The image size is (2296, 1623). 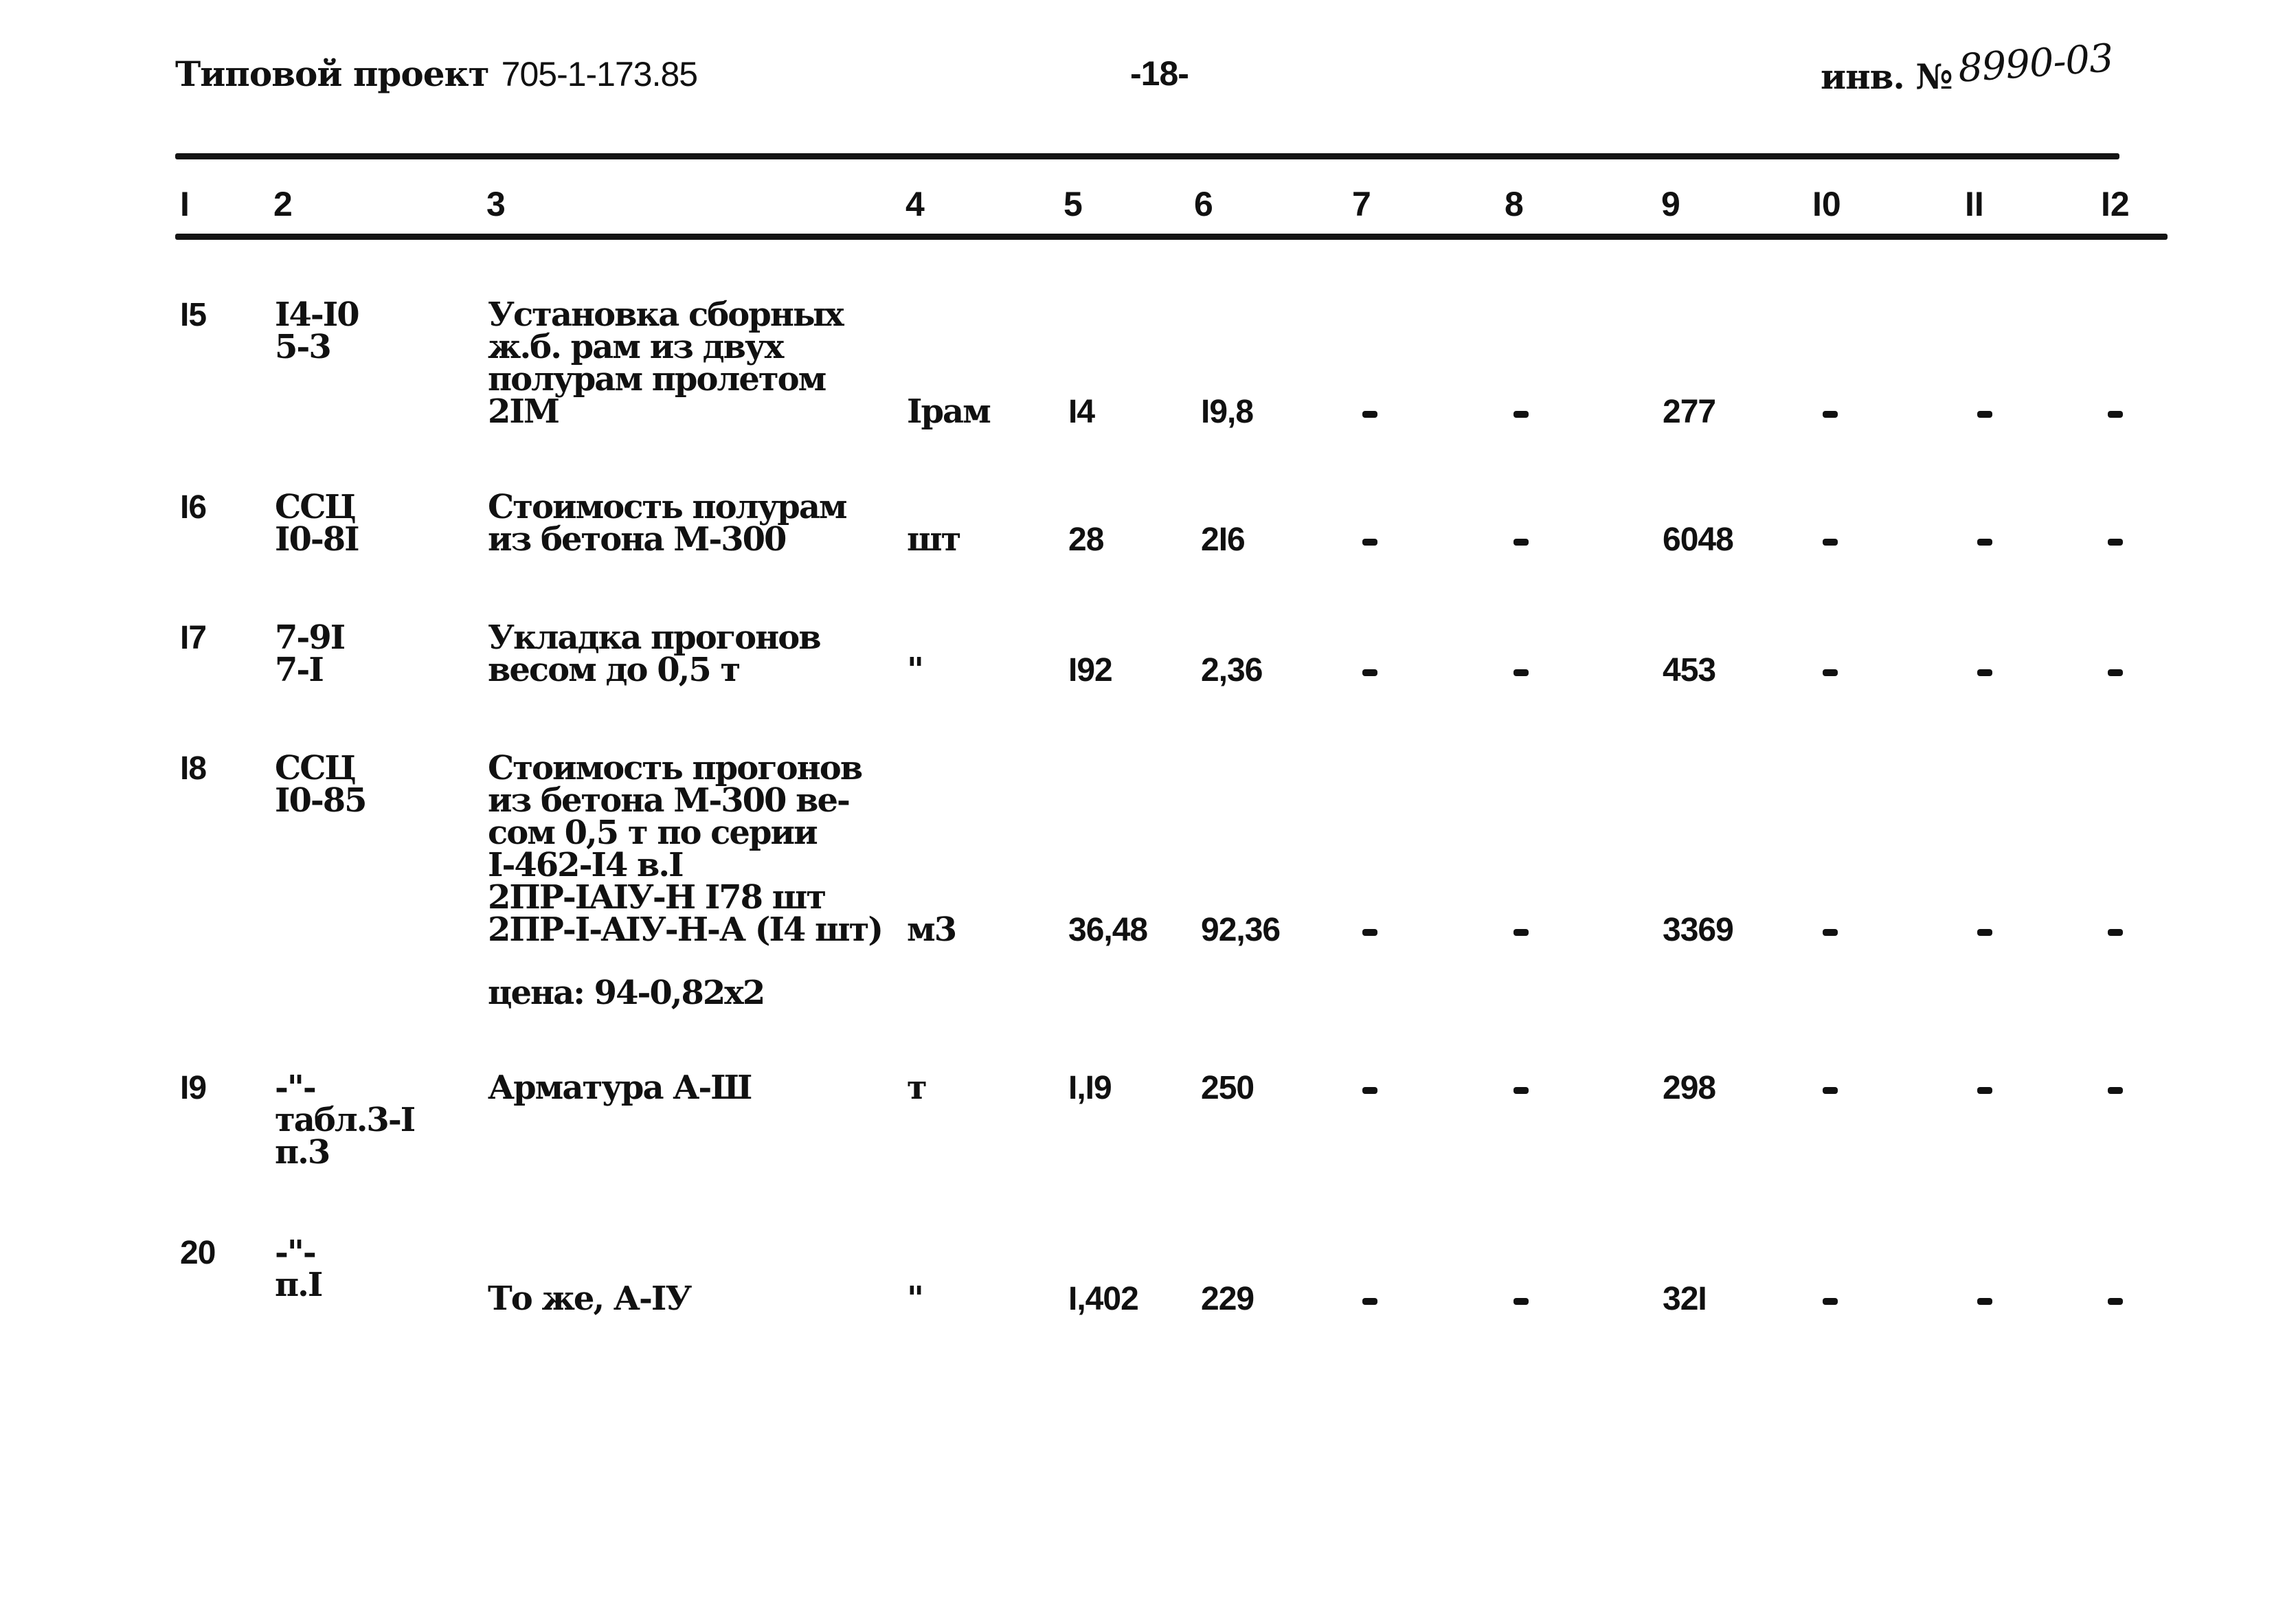 I want to click on row-number: I7, so click(x=193, y=638).